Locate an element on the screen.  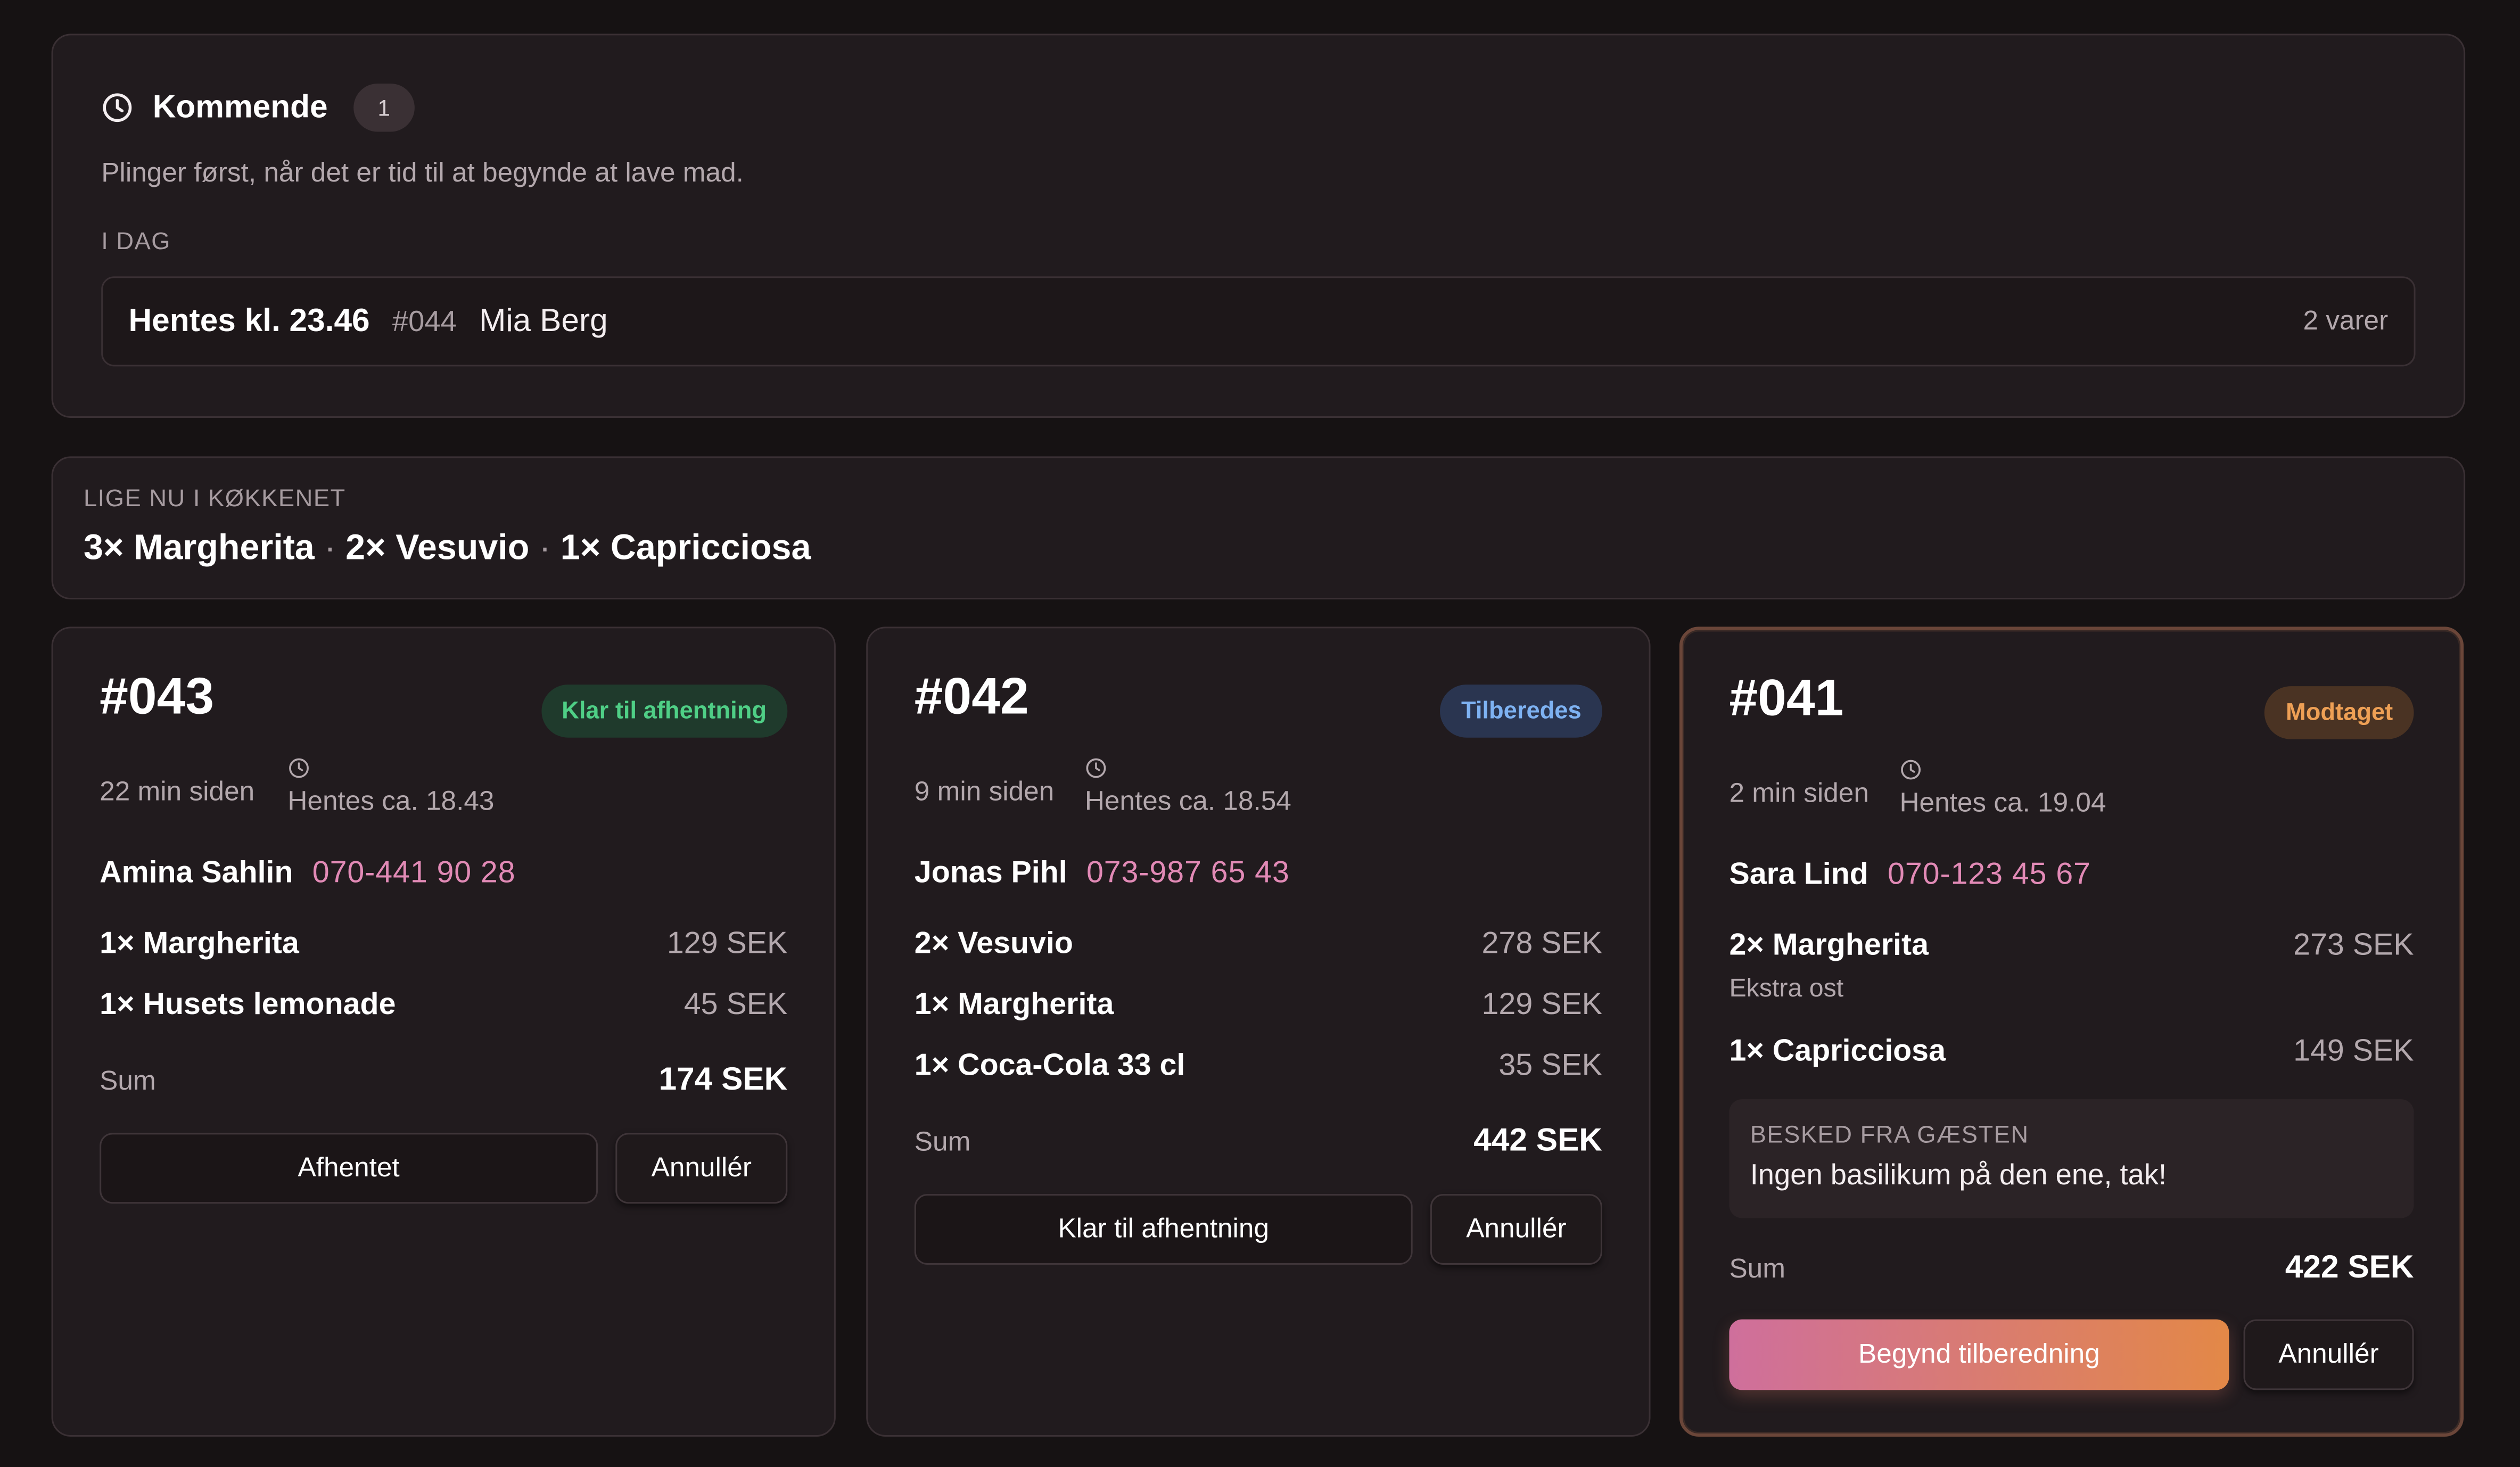
guest-message-label: BESKED FRA GÆSTEN is located at coordinates (1889, 1135).